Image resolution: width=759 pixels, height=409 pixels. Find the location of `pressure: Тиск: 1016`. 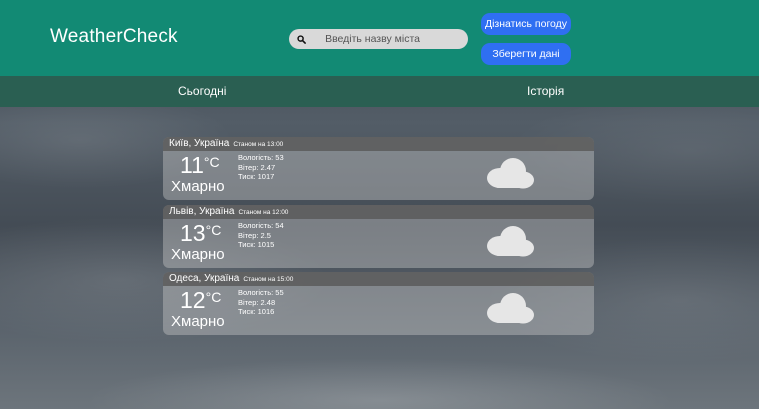

pressure: Тиск: 1016 is located at coordinates (256, 311).